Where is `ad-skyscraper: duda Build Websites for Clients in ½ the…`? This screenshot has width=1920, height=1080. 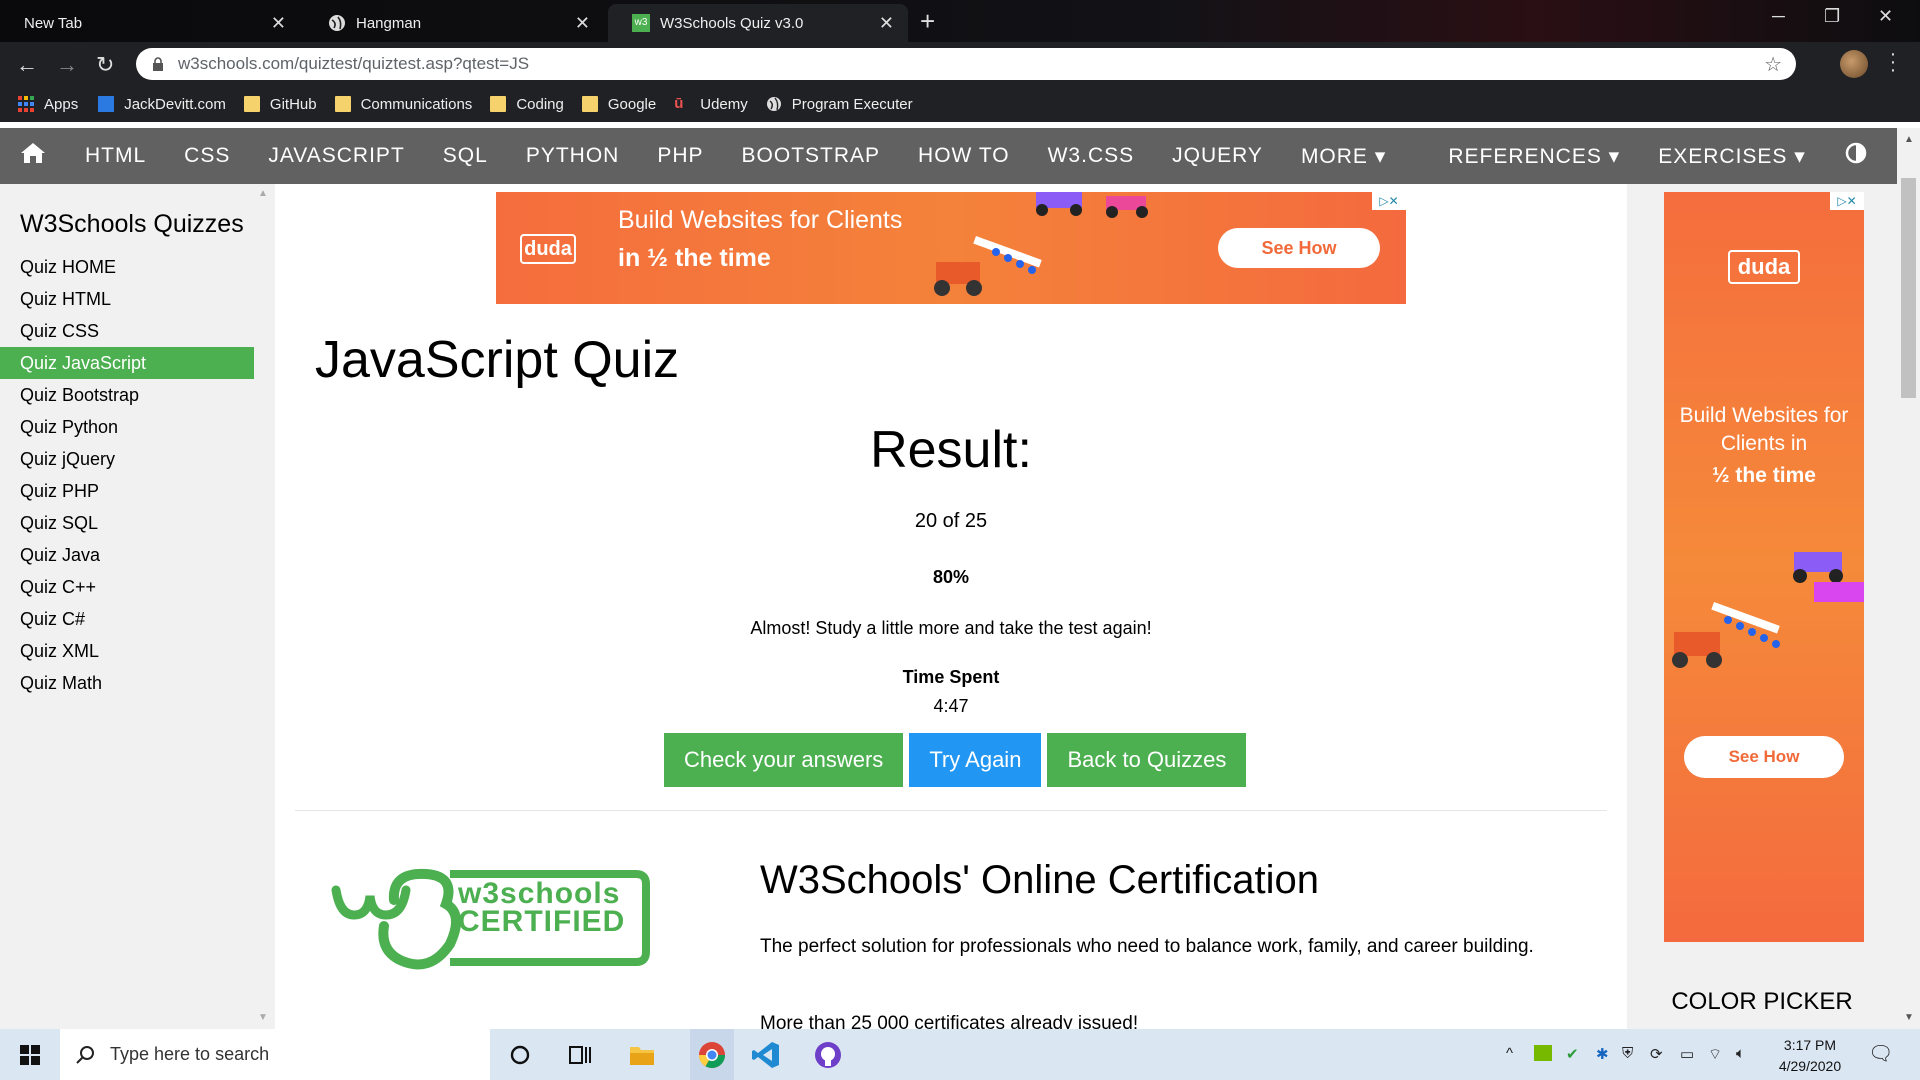 ad-skyscraper: duda Build Websites for Clients in ½ the… is located at coordinates (1764, 567).